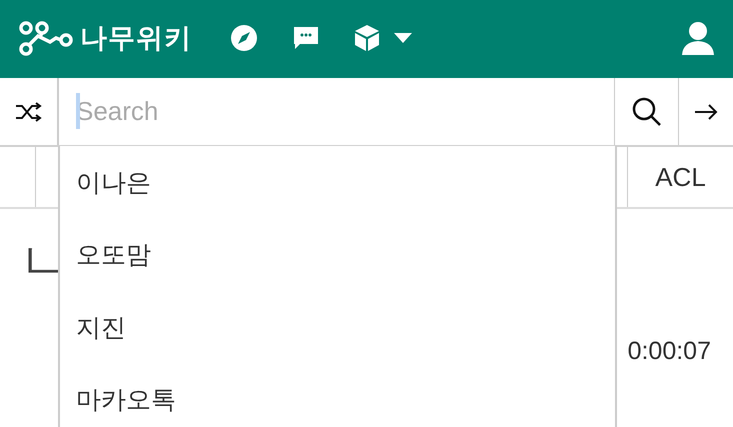  Describe the element at coordinates (345, 111) in the screenshot. I see `search-field: Search` at that location.